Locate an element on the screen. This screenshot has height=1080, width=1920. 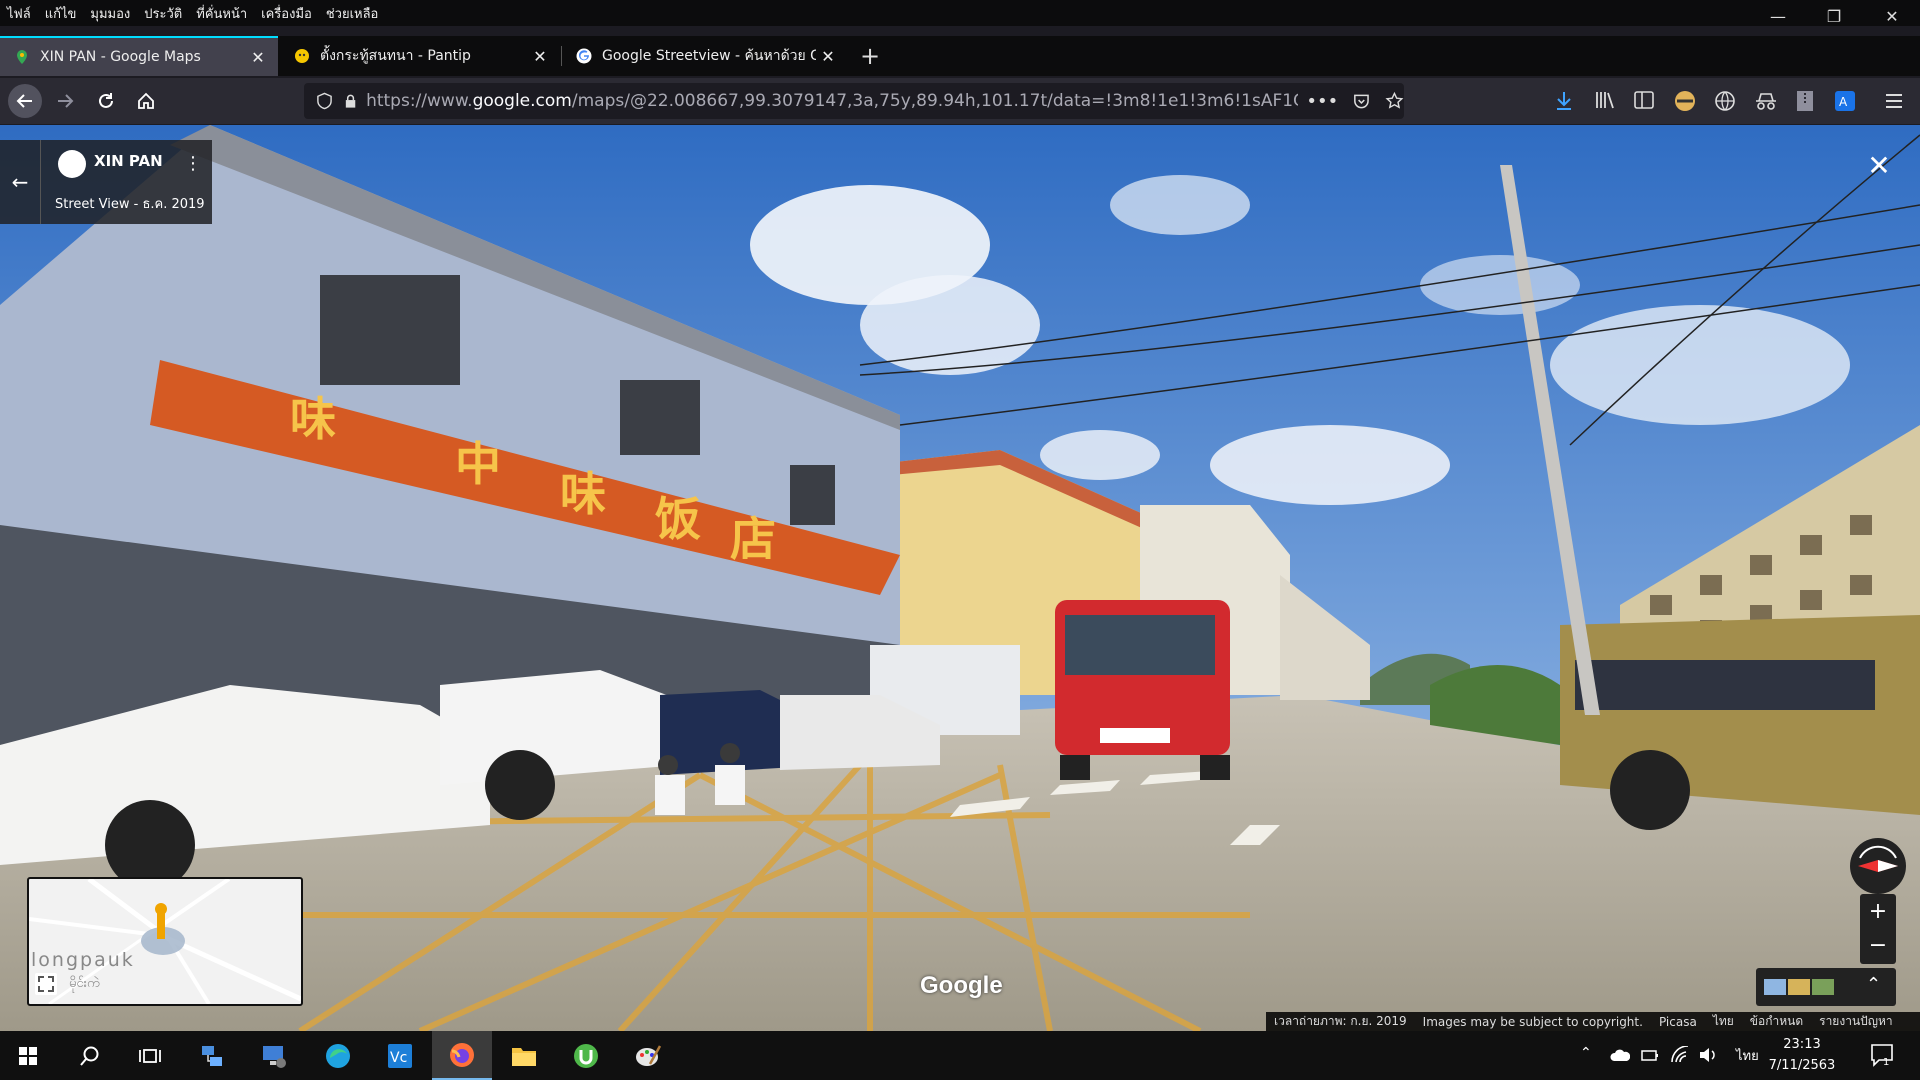
minimap: longpauk မိုင်းကဲ is located at coordinates (165, 941).